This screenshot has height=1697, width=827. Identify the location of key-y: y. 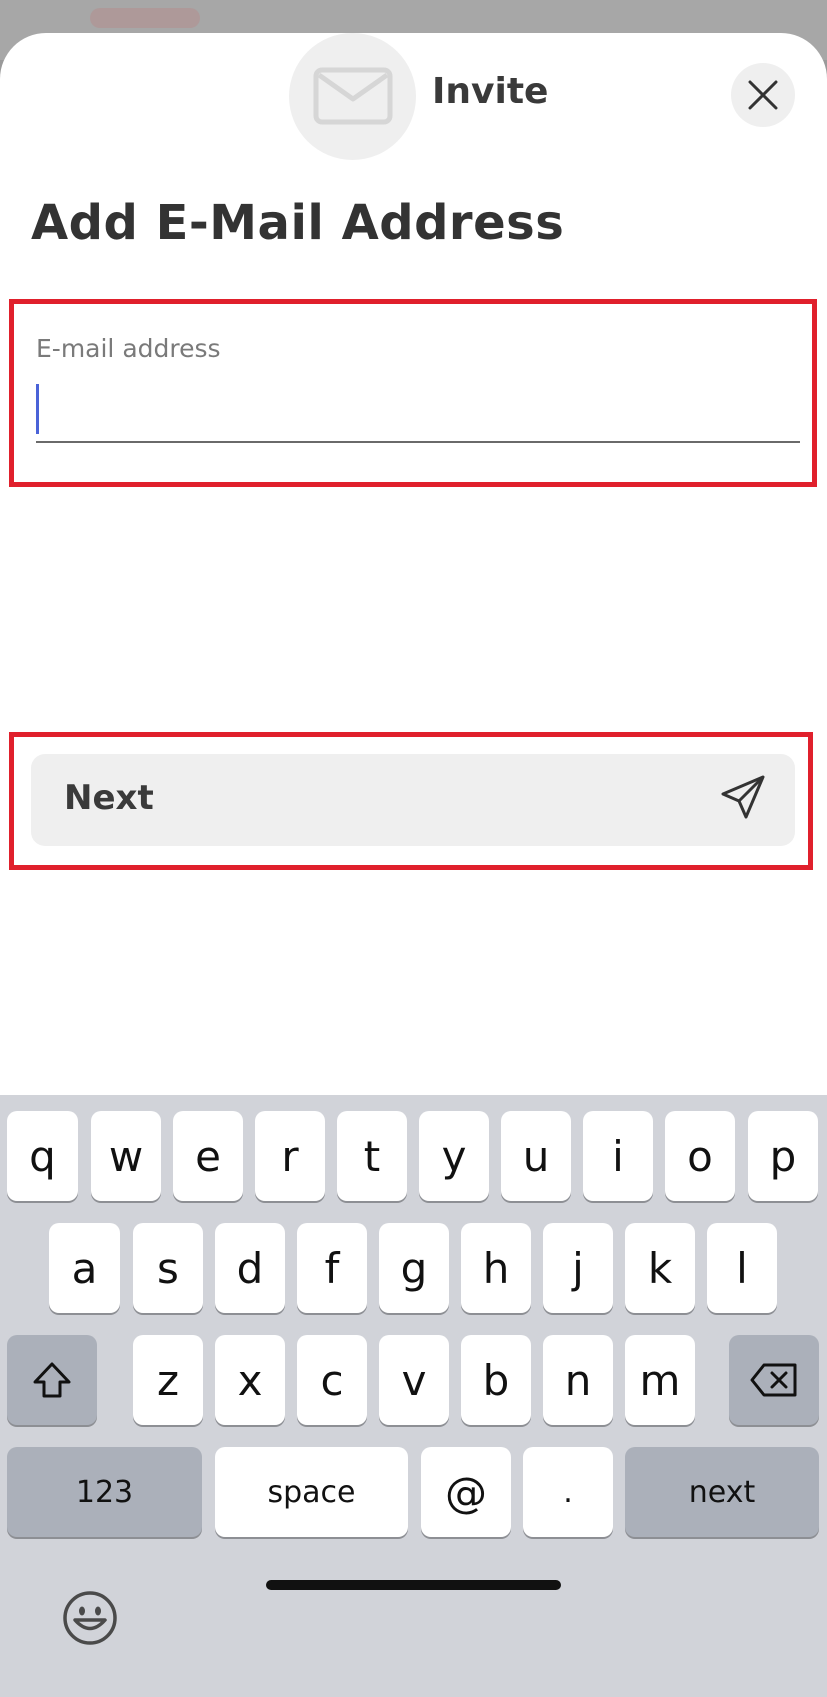
(454, 1156).